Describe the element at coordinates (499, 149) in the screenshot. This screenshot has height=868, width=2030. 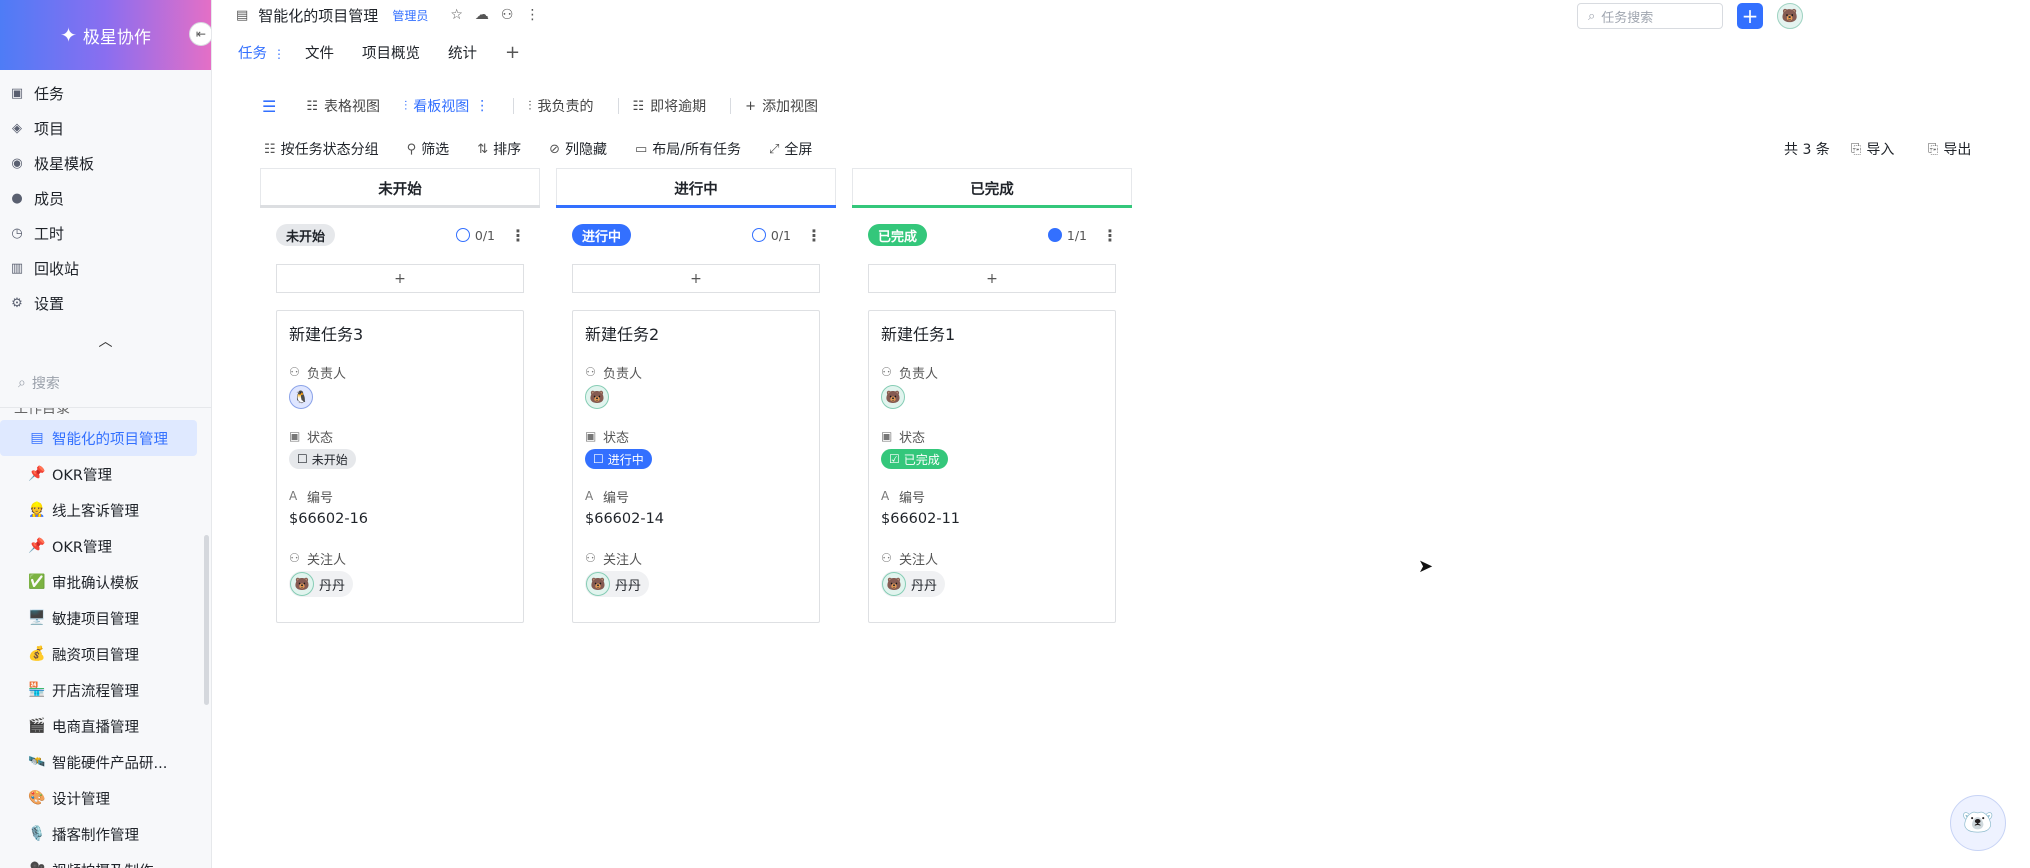
I see `sort-button: ⇅ 排序` at that location.